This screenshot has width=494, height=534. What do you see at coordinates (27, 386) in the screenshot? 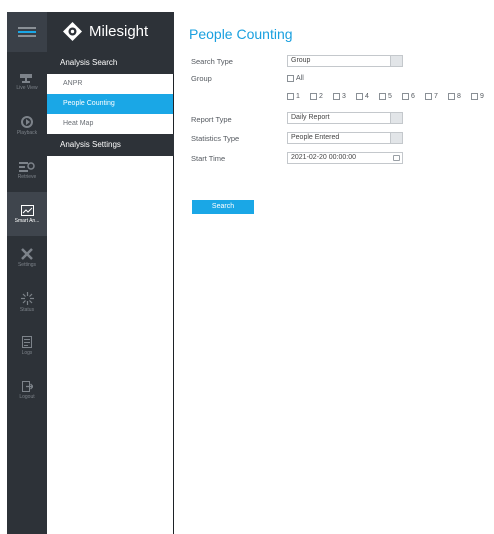
I see `logout-icon` at bounding box center [27, 386].